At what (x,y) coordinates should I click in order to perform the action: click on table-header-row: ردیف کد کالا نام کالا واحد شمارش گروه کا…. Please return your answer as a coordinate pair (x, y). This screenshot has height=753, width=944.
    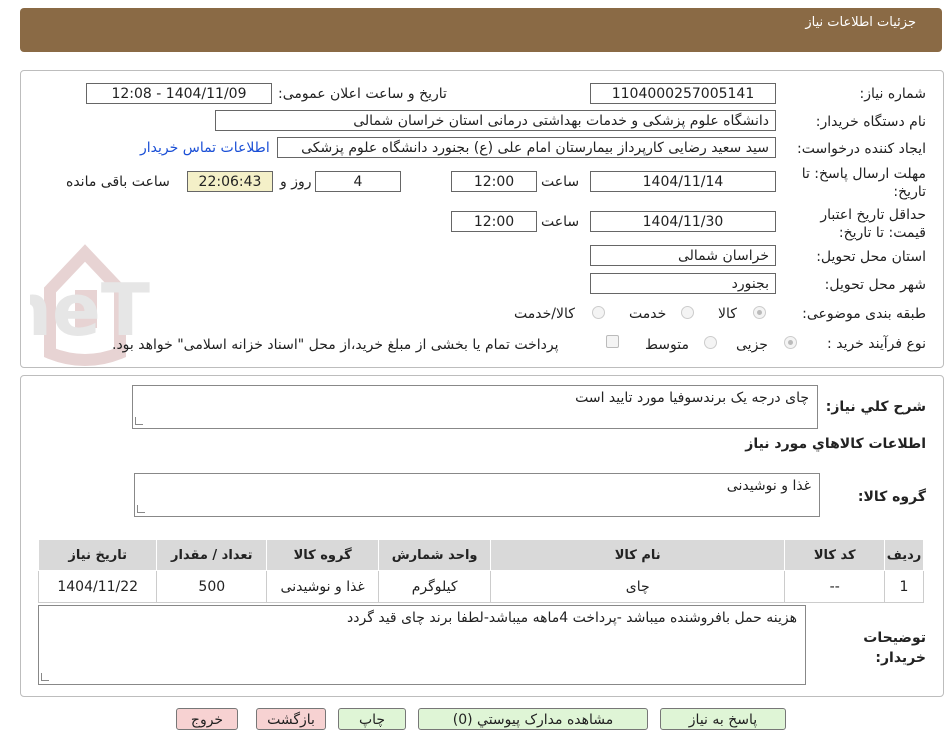
    Looking at the image, I should click on (480, 555).